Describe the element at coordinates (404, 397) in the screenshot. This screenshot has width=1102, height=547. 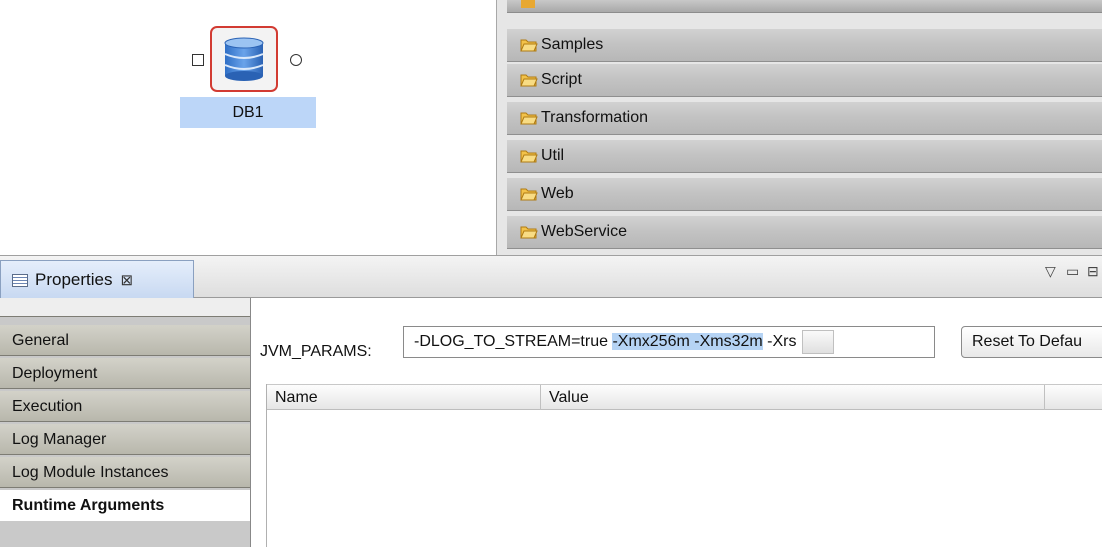
I see `column-header-name: Name` at that location.